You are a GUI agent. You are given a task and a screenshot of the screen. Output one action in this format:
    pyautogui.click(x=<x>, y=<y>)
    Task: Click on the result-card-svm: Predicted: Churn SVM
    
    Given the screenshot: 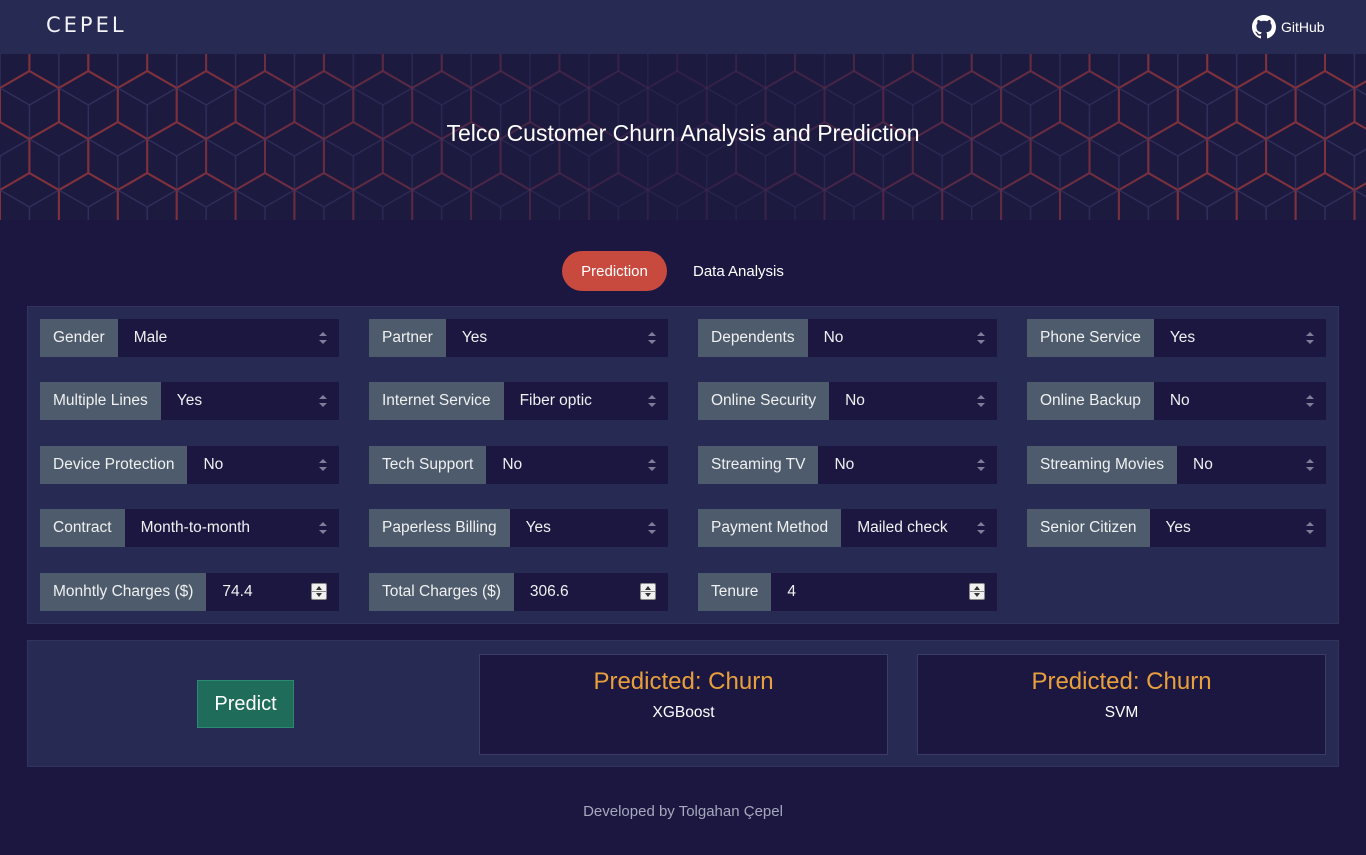 What is the action you would take?
    pyautogui.click(x=1121, y=704)
    